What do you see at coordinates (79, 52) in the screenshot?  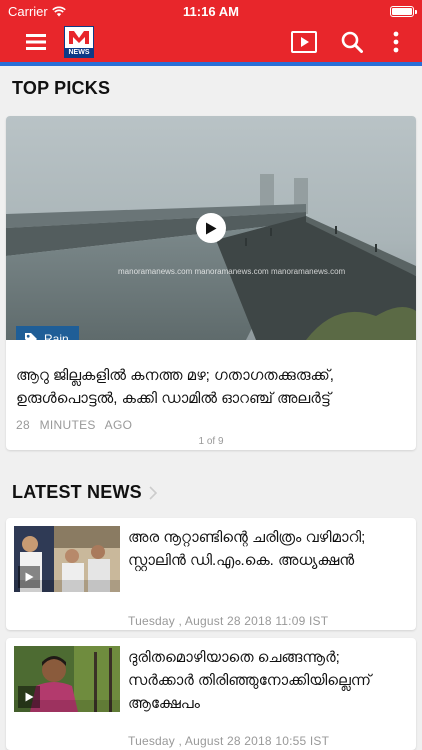 I see `logo-text: NEWS` at bounding box center [79, 52].